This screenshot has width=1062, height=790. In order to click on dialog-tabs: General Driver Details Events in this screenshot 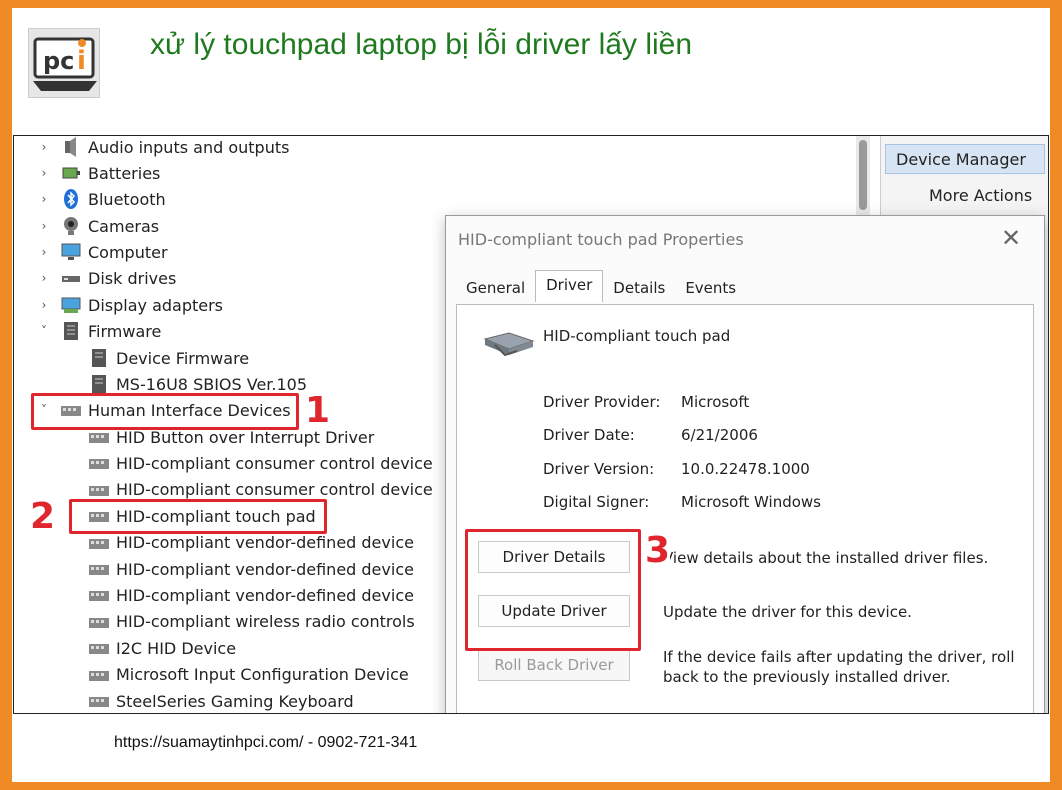, I will do `click(601, 286)`.